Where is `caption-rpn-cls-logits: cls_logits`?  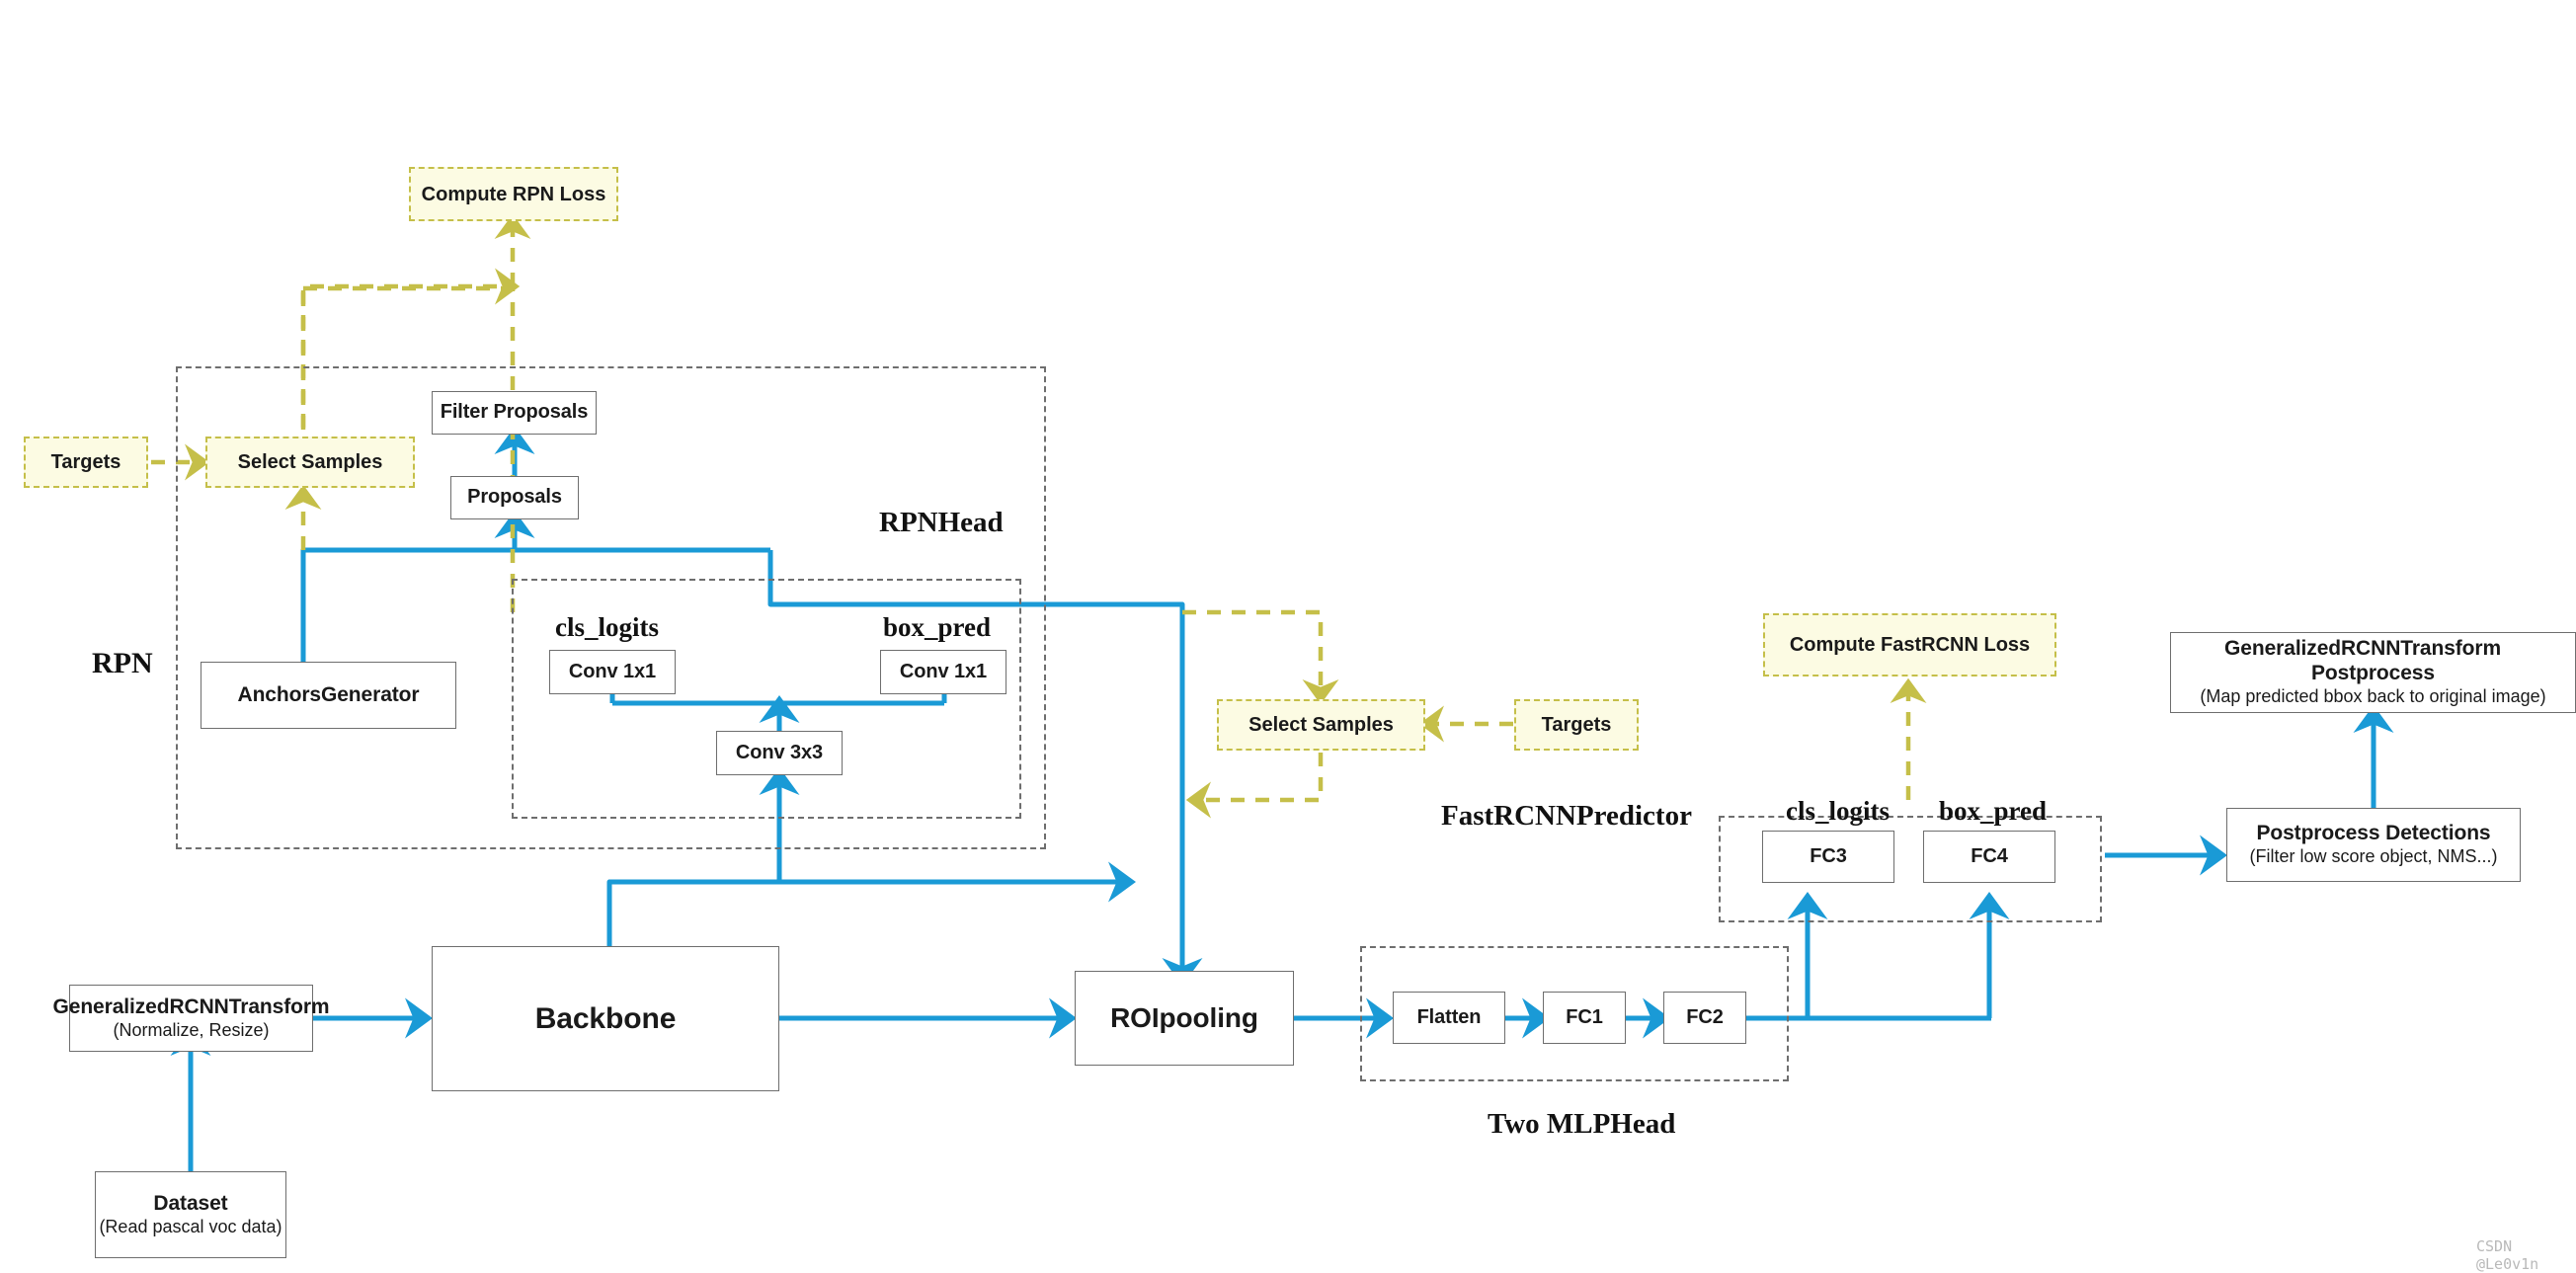
caption-rpn-cls-logits: cls_logits is located at coordinates (607, 627).